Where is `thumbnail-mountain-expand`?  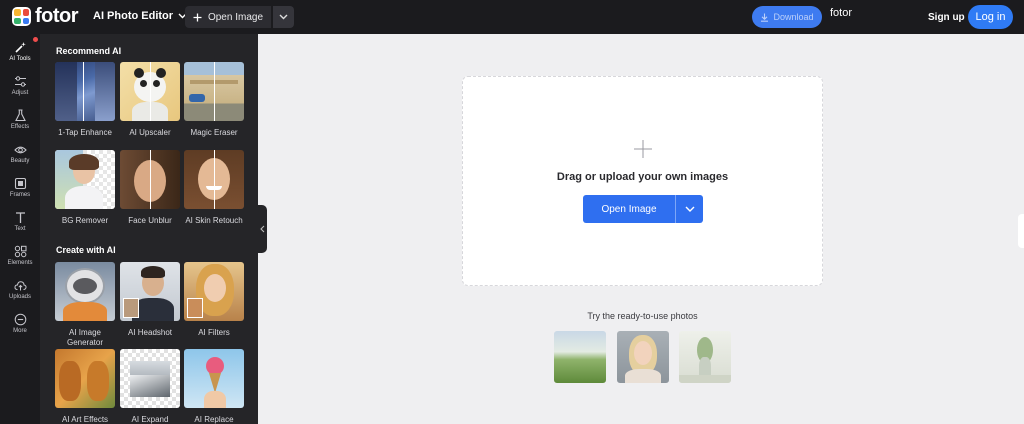
thumbnail-mountain-expand is located at coordinates (150, 378).